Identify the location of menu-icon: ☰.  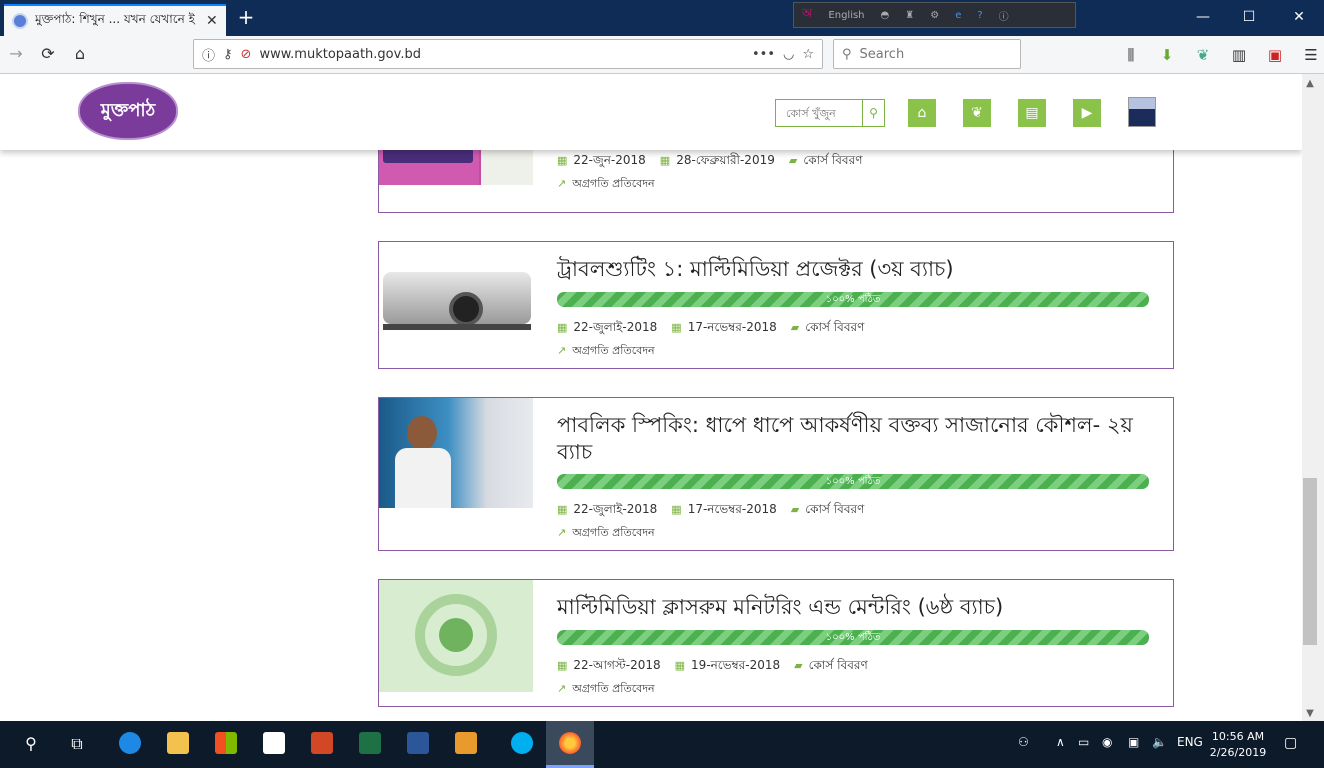
(1311, 55).